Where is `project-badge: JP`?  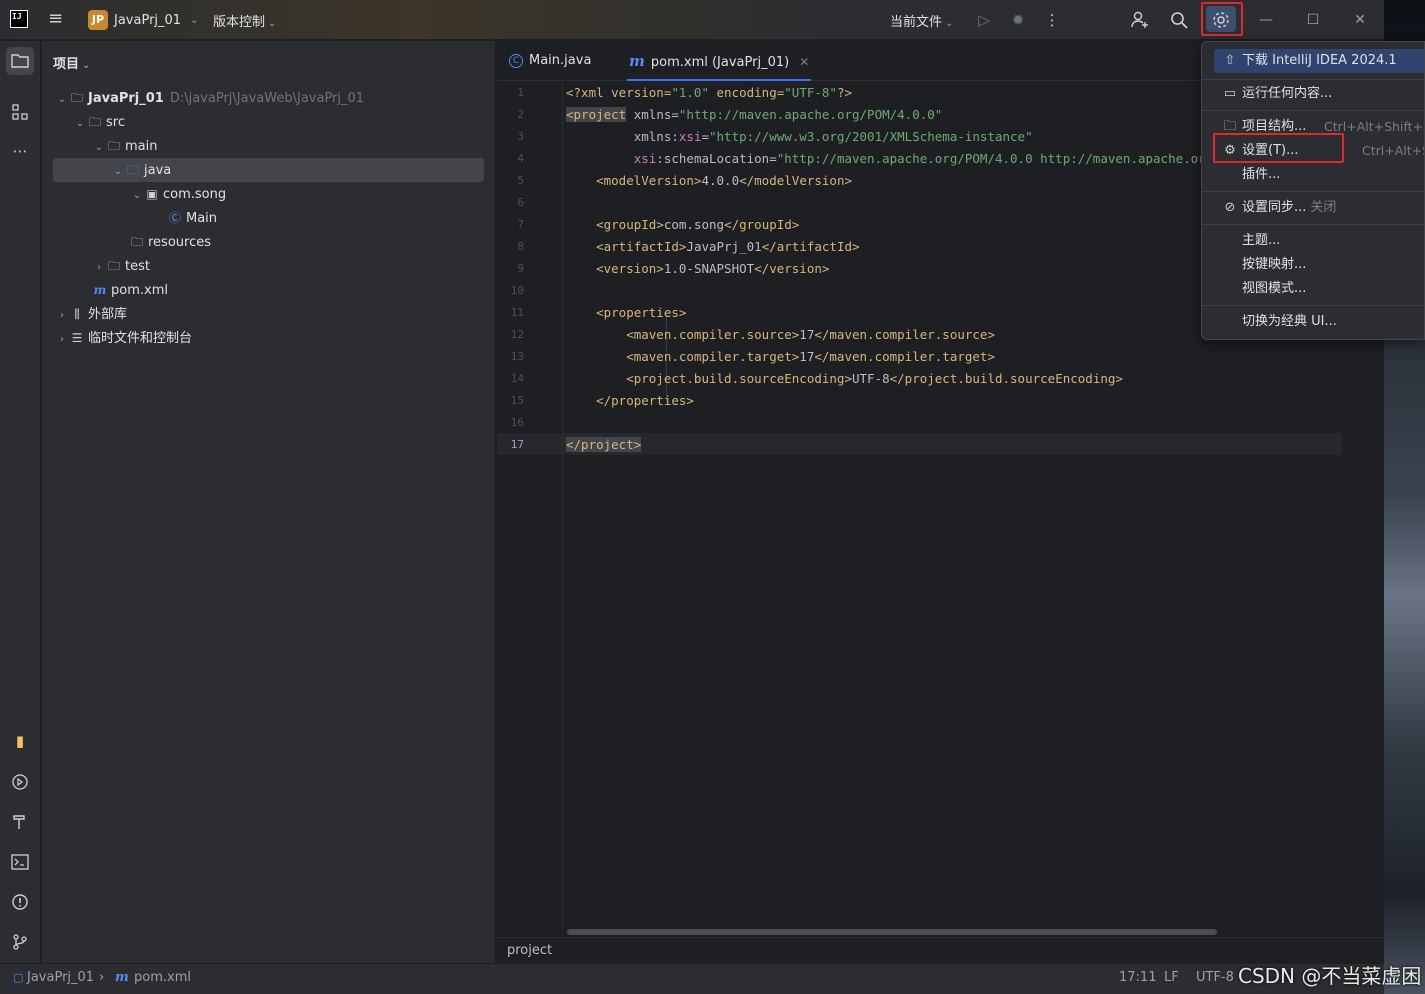 project-badge: JP is located at coordinates (98, 20).